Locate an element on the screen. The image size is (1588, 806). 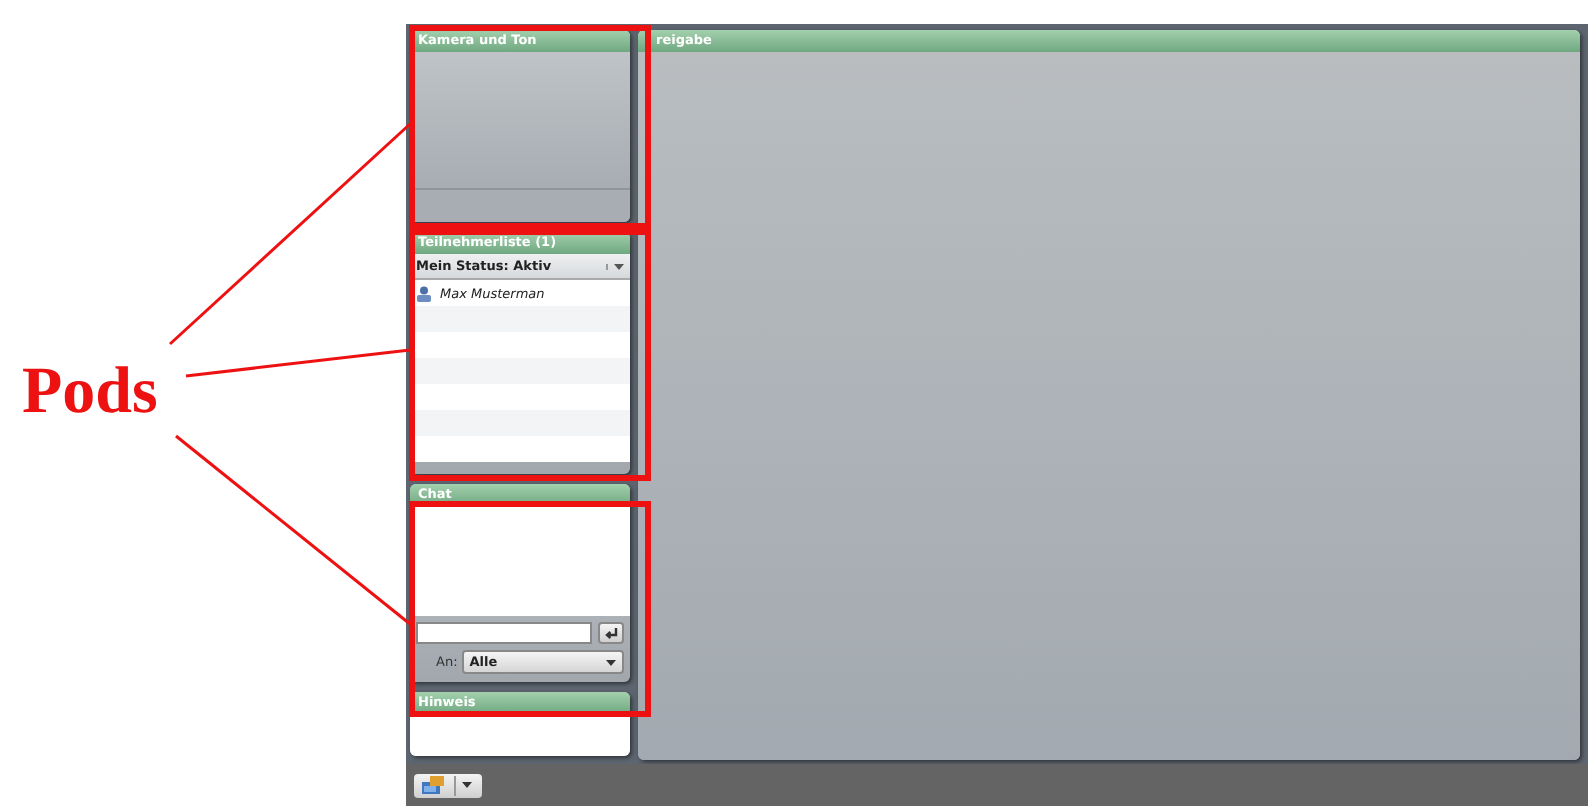
pods-icon is located at coordinates (434, 785).